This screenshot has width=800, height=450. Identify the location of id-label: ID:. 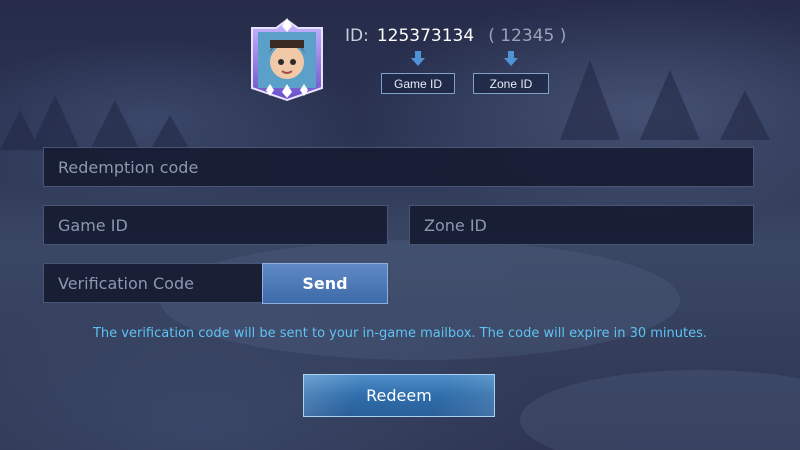
(357, 36).